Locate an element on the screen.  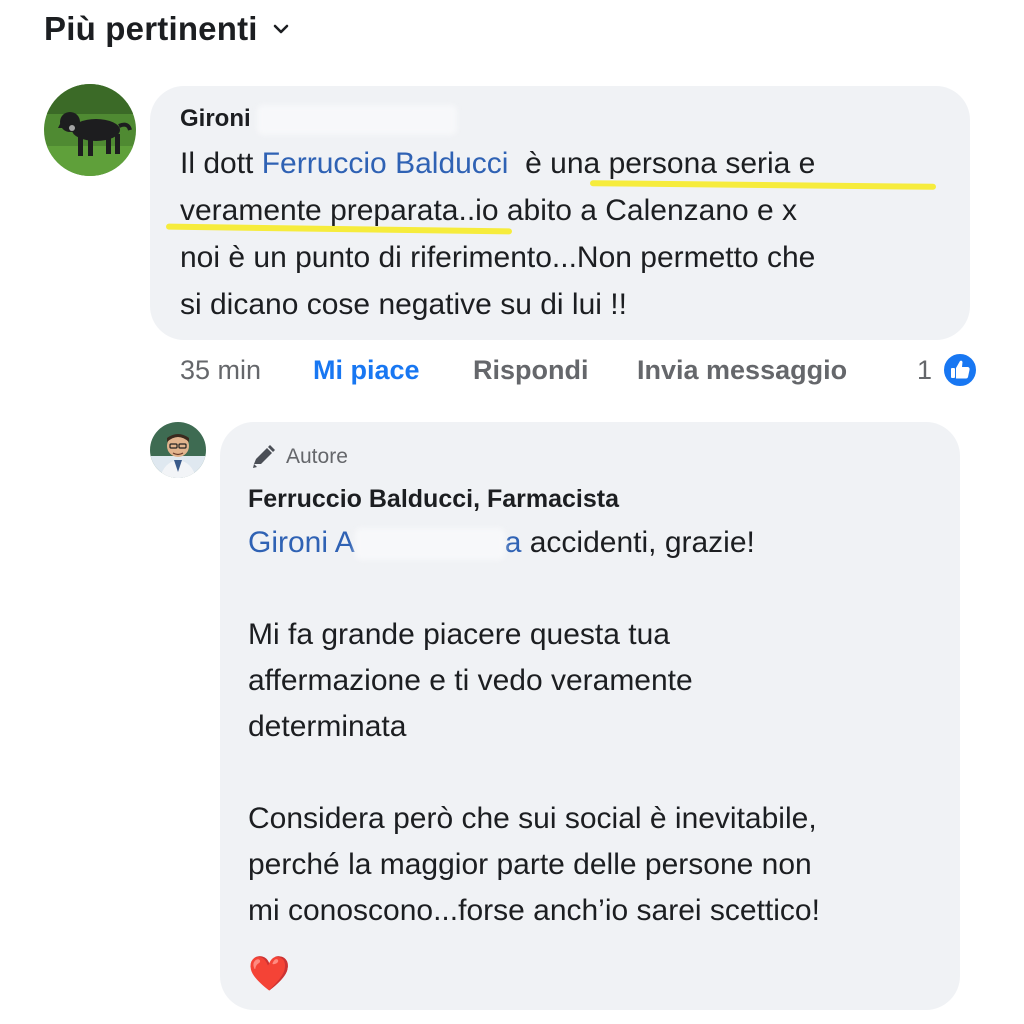
like-button: Mi piace is located at coordinates (366, 370).